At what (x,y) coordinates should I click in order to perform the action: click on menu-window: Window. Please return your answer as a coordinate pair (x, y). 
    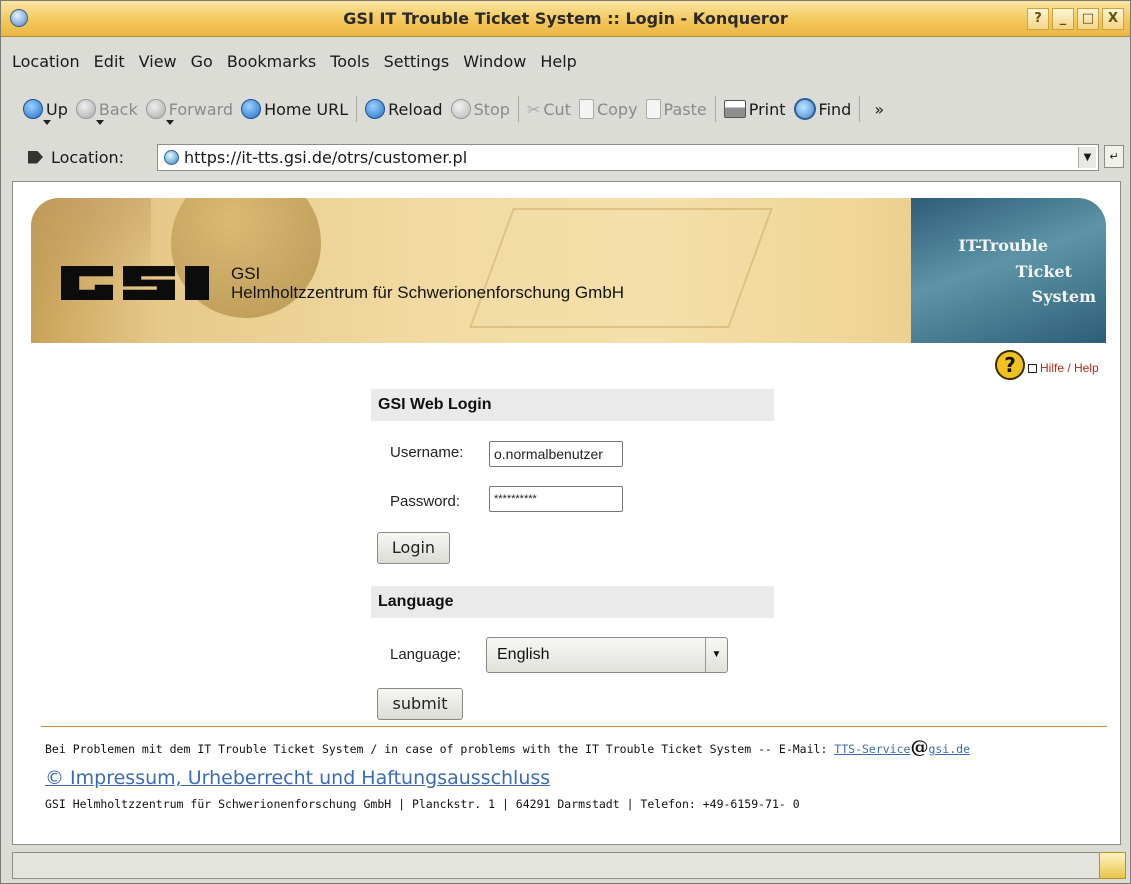
    Looking at the image, I should click on (494, 62).